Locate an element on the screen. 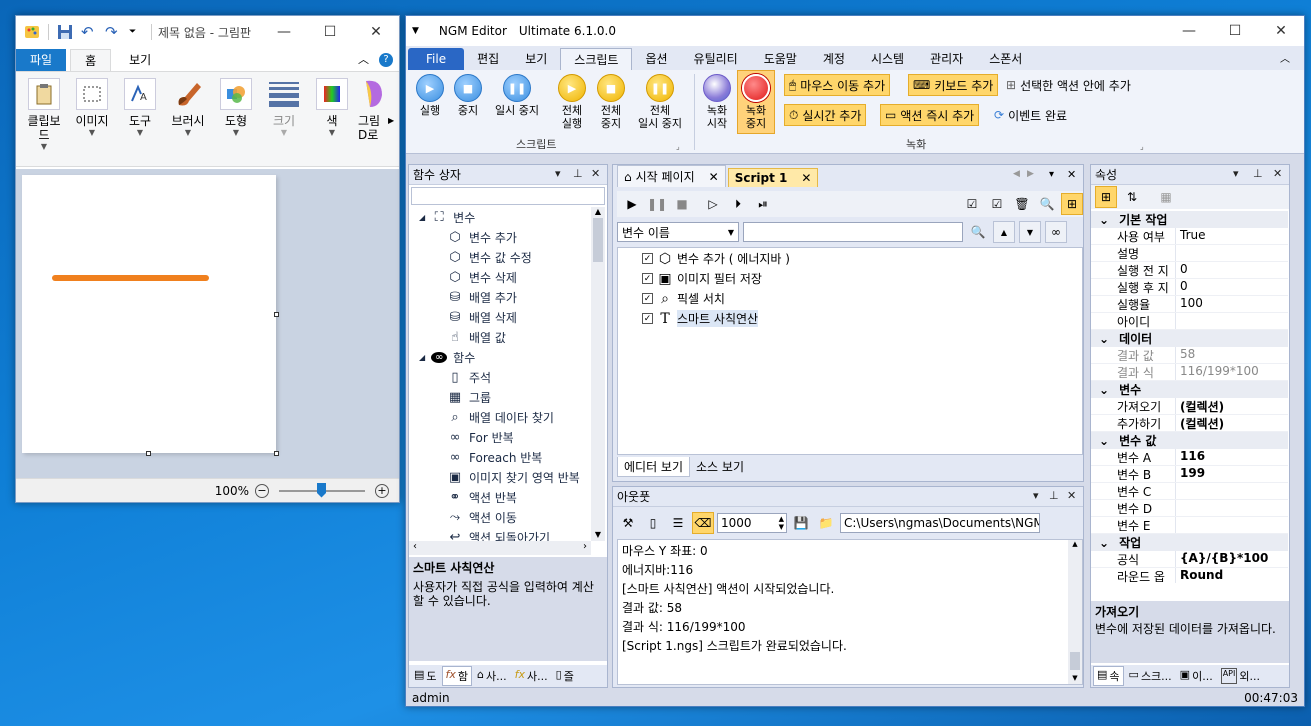 This screenshot has width=1311, height=726. event-complete-button: ⟳ 이벤트 완료 is located at coordinates (1030, 115).